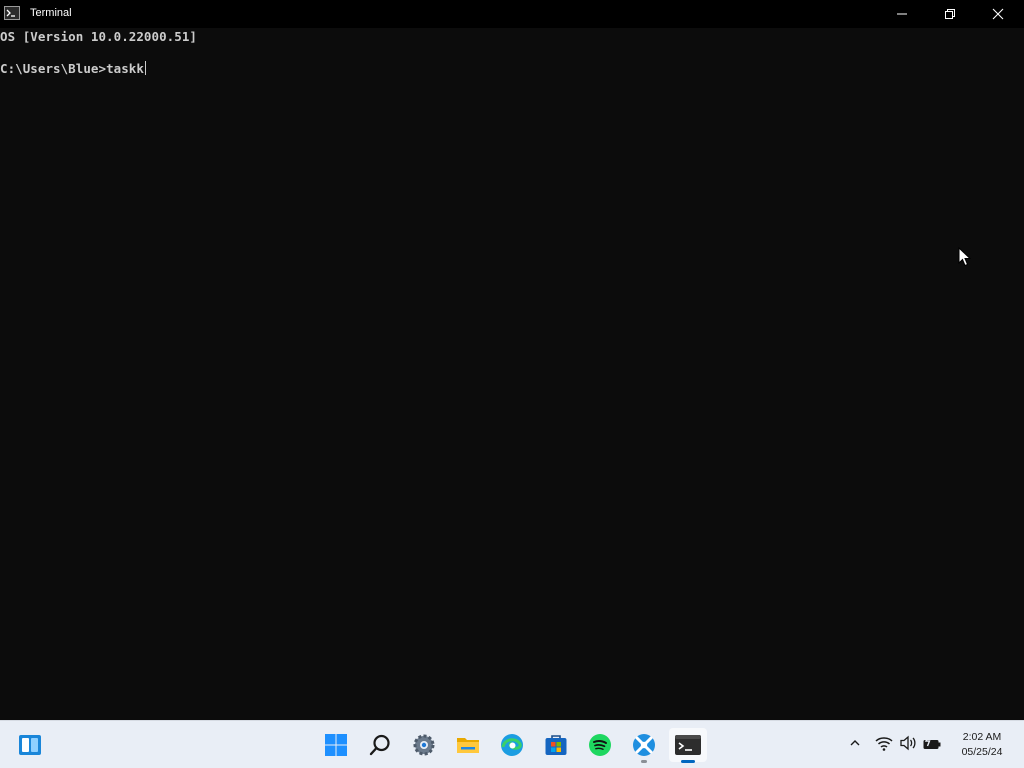  I want to click on microsoft-store-icon, so click(556, 745).